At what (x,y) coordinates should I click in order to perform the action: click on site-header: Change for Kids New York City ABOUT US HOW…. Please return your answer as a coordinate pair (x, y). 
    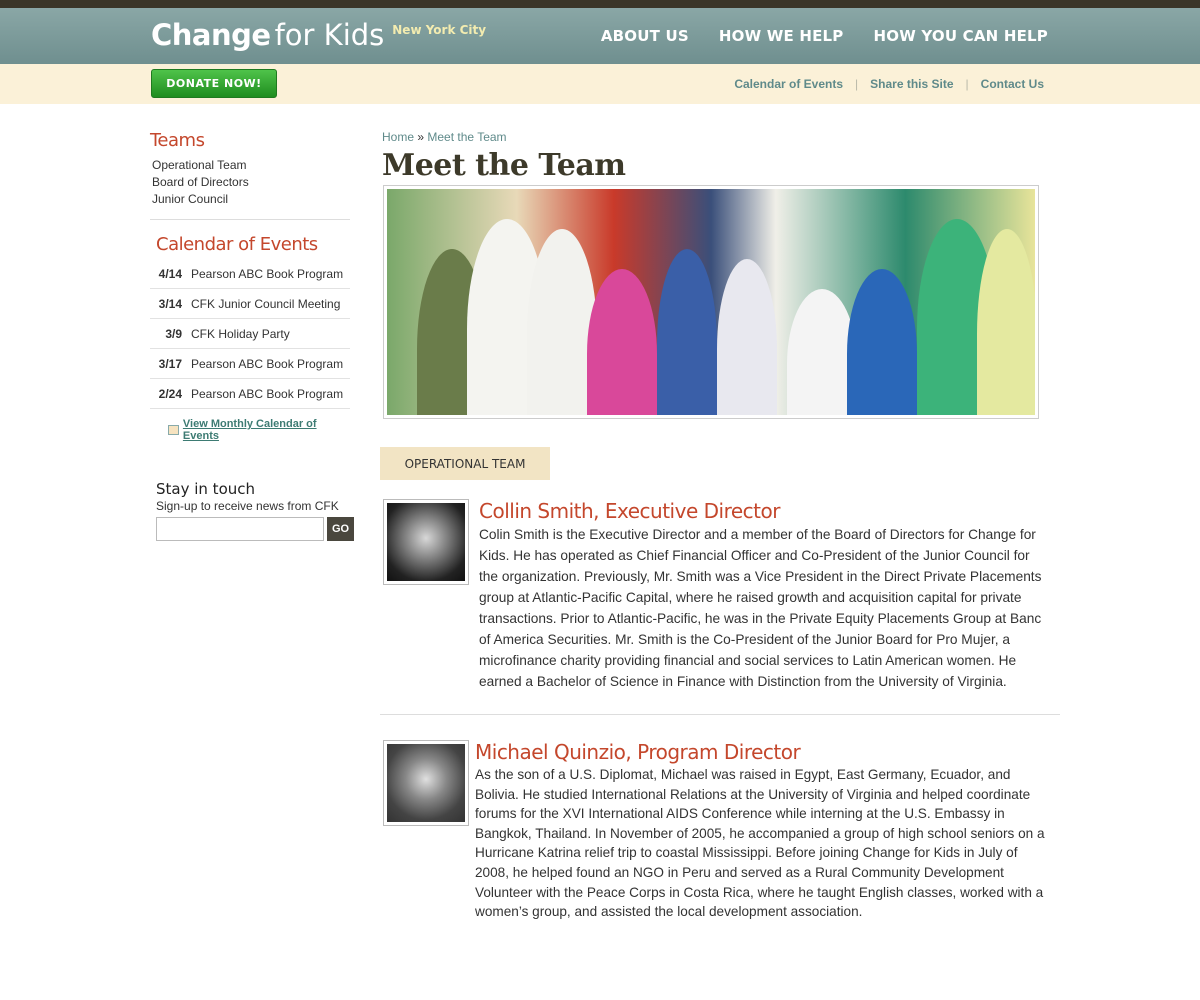
    Looking at the image, I should click on (600, 36).